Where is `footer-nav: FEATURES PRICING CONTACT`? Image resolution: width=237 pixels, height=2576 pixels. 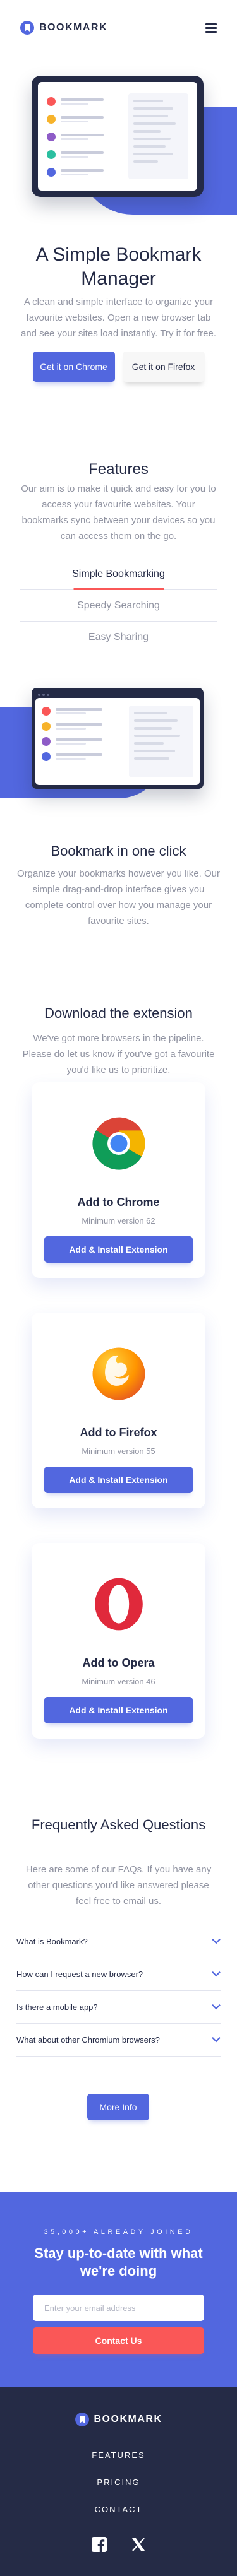
footer-nav: FEATURES PRICING CONTACT is located at coordinates (118, 2482).